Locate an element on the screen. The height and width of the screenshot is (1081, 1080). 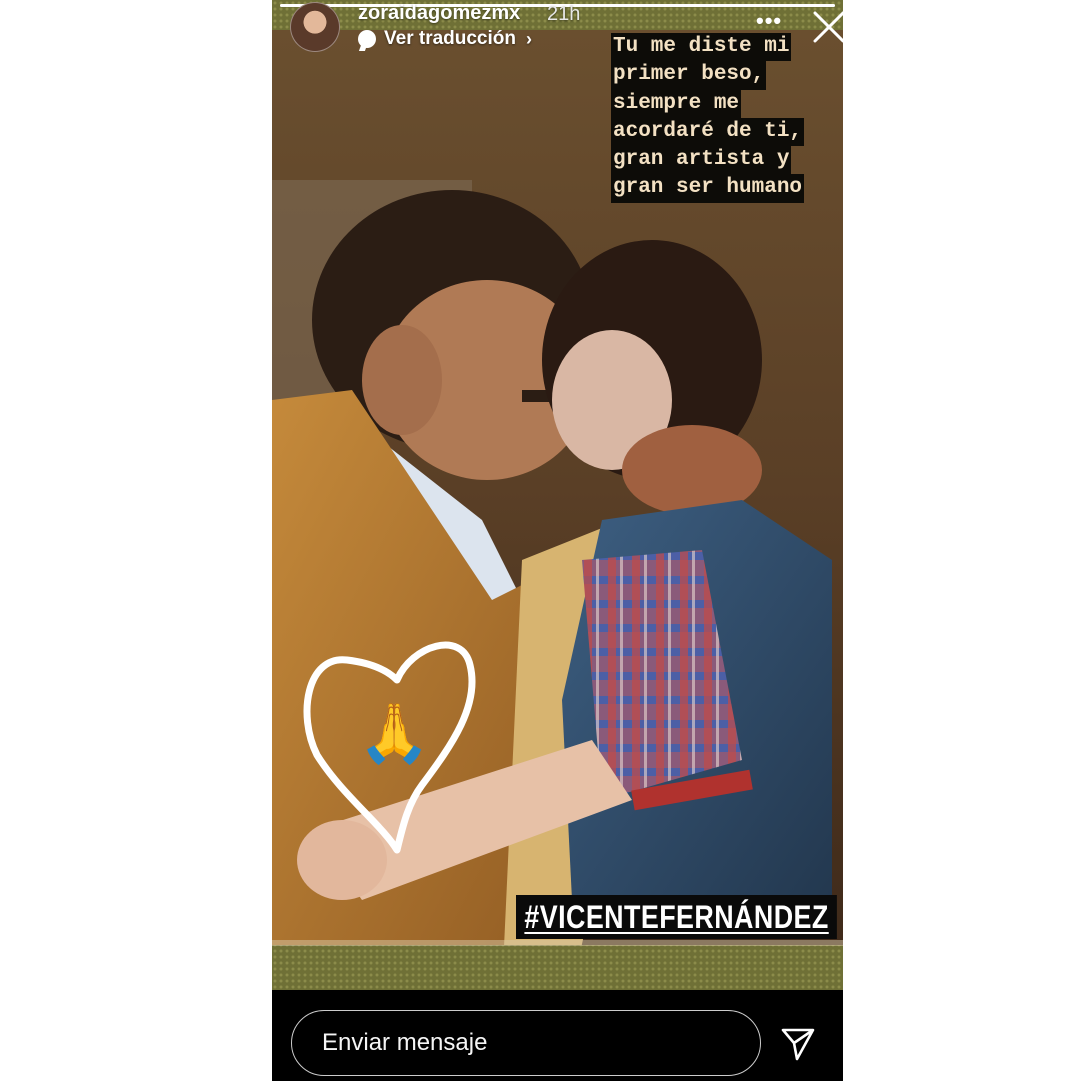
post-time: 21h is located at coordinates (564, 14).